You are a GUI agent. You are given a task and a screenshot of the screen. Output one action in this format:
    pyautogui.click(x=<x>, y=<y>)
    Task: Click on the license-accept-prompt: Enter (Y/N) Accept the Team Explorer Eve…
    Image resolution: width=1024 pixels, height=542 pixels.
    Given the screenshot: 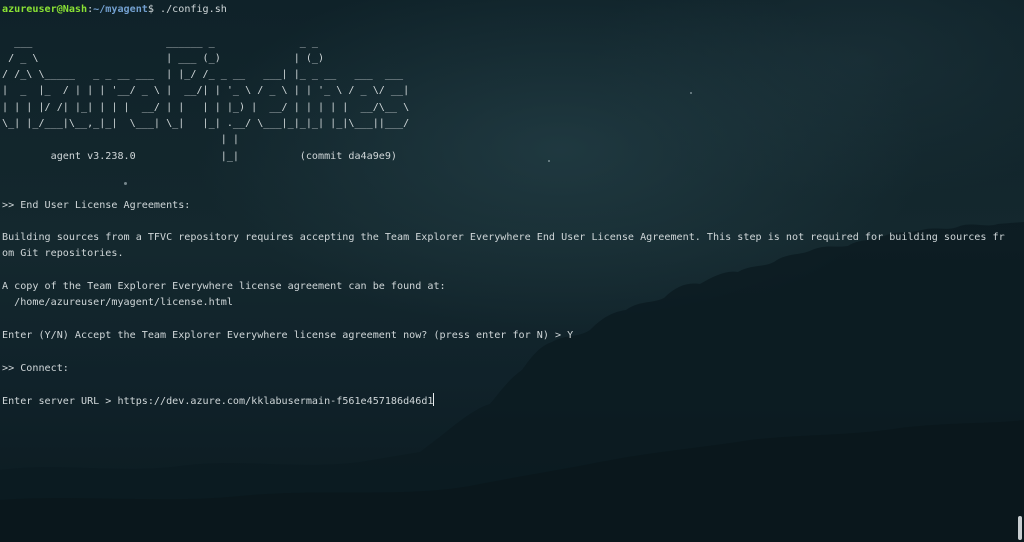 What is the action you would take?
    pyautogui.click(x=288, y=335)
    